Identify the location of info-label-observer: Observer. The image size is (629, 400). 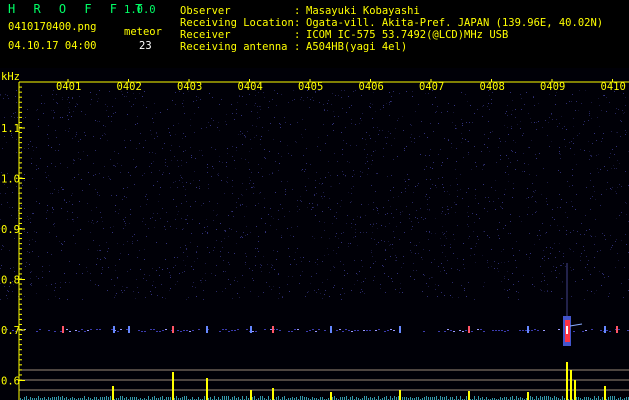
(205, 11).